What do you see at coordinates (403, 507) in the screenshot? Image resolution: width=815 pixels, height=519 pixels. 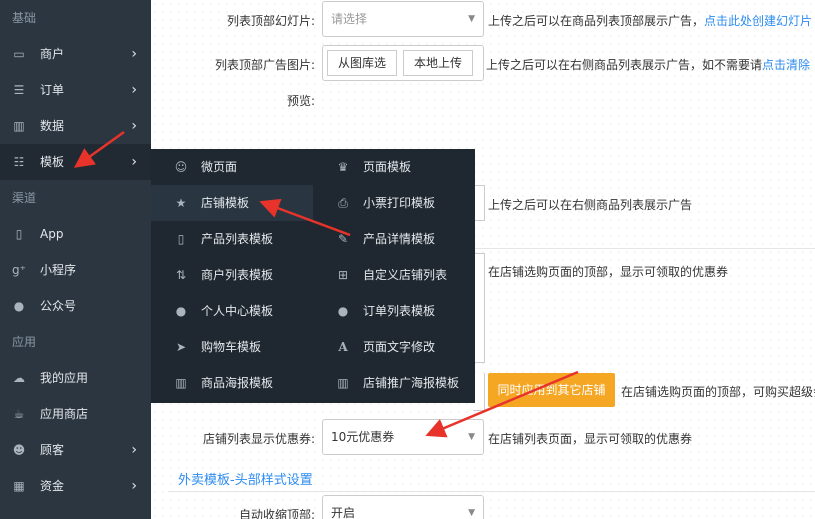 I see `auto-collapse-select: 开启 ▼` at bounding box center [403, 507].